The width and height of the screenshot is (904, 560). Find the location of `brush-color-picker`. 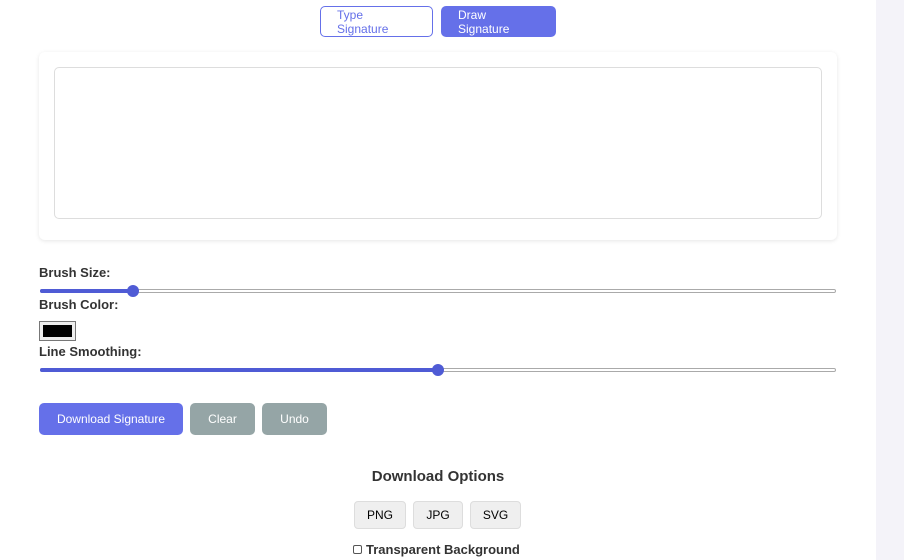

brush-color-picker is located at coordinates (57, 331).